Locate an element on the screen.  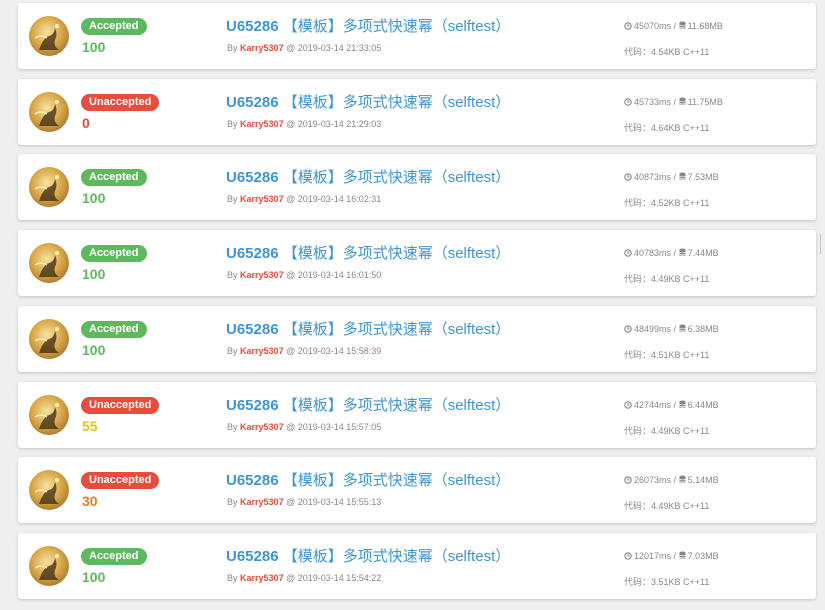
code-size-lang: 4.49KB C++11 is located at coordinates (680, 431).